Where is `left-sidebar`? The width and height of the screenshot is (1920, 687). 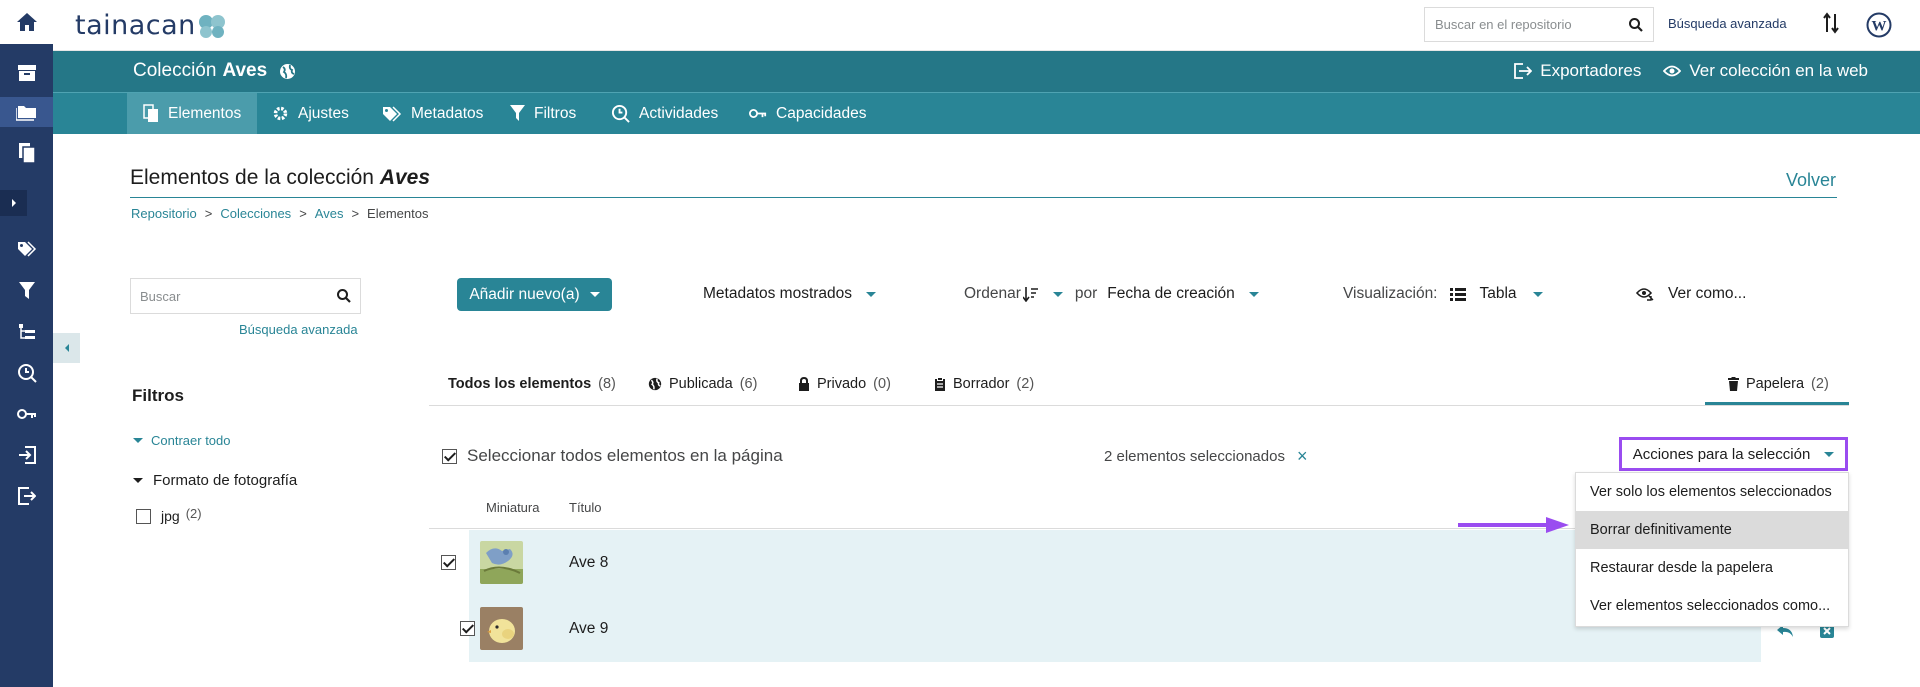
left-sidebar is located at coordinates (26, 343).